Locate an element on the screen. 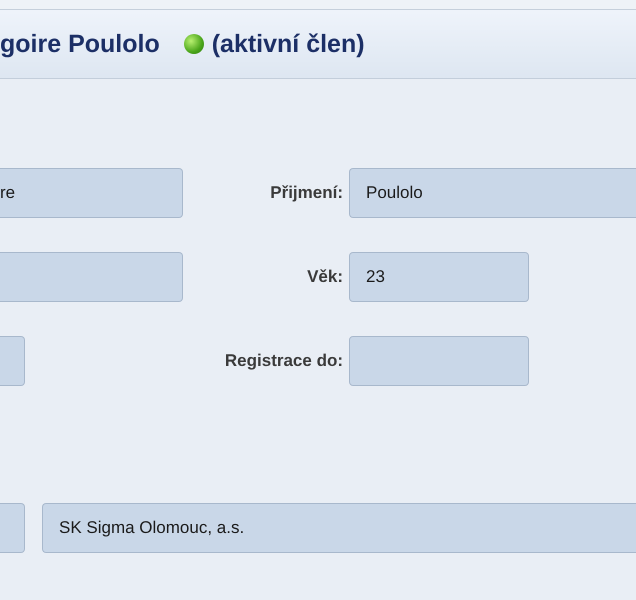  text-field: Poulolo is located at coordinates (492, 193).